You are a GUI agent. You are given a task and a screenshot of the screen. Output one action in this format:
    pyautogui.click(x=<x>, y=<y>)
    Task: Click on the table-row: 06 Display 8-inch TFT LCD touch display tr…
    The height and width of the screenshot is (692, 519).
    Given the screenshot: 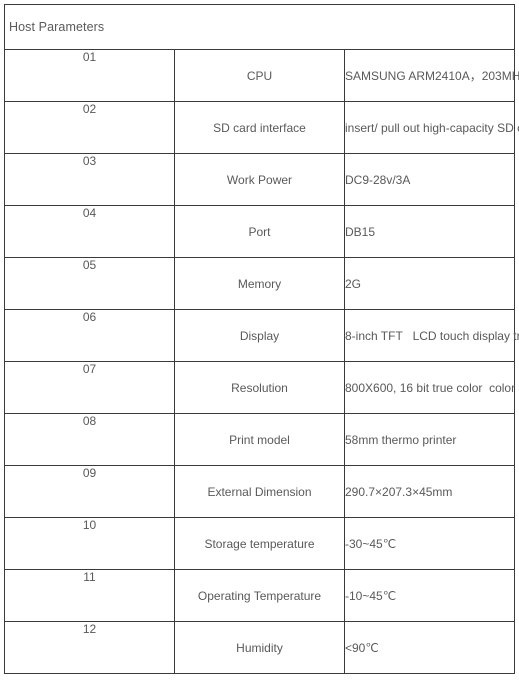 What is the action you would take?
    pyautogui.click(x=261, y=335)
    